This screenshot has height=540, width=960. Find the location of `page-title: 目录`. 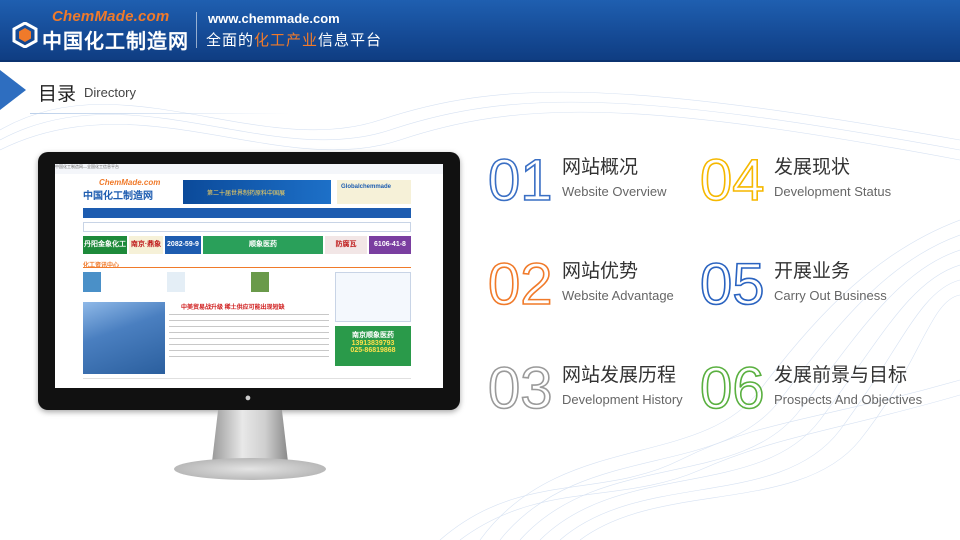

page-title: 目录 is located at coordinates (57, 94).